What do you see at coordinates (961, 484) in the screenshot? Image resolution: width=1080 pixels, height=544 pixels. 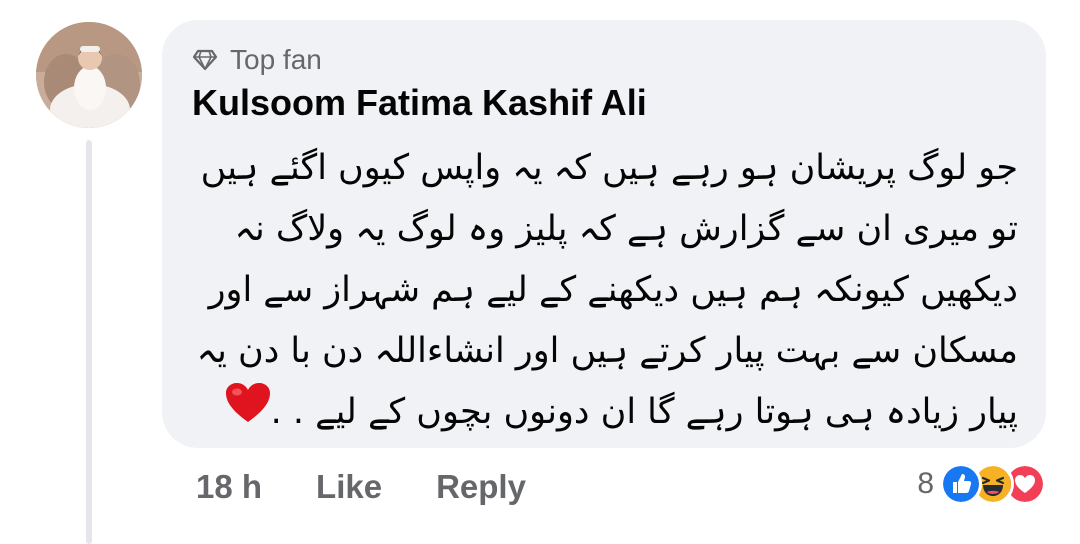 I see `like-reaction-icon` at bounding box center [961, 484].